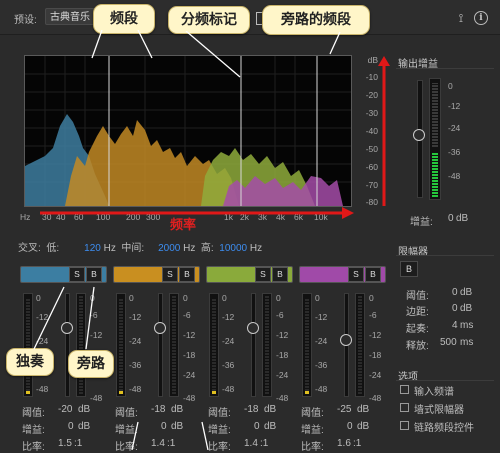 Image resolution: width=500 pixels, height=453 pixels. I want to click on option-checkbox-brickwall, so click(404, 407).